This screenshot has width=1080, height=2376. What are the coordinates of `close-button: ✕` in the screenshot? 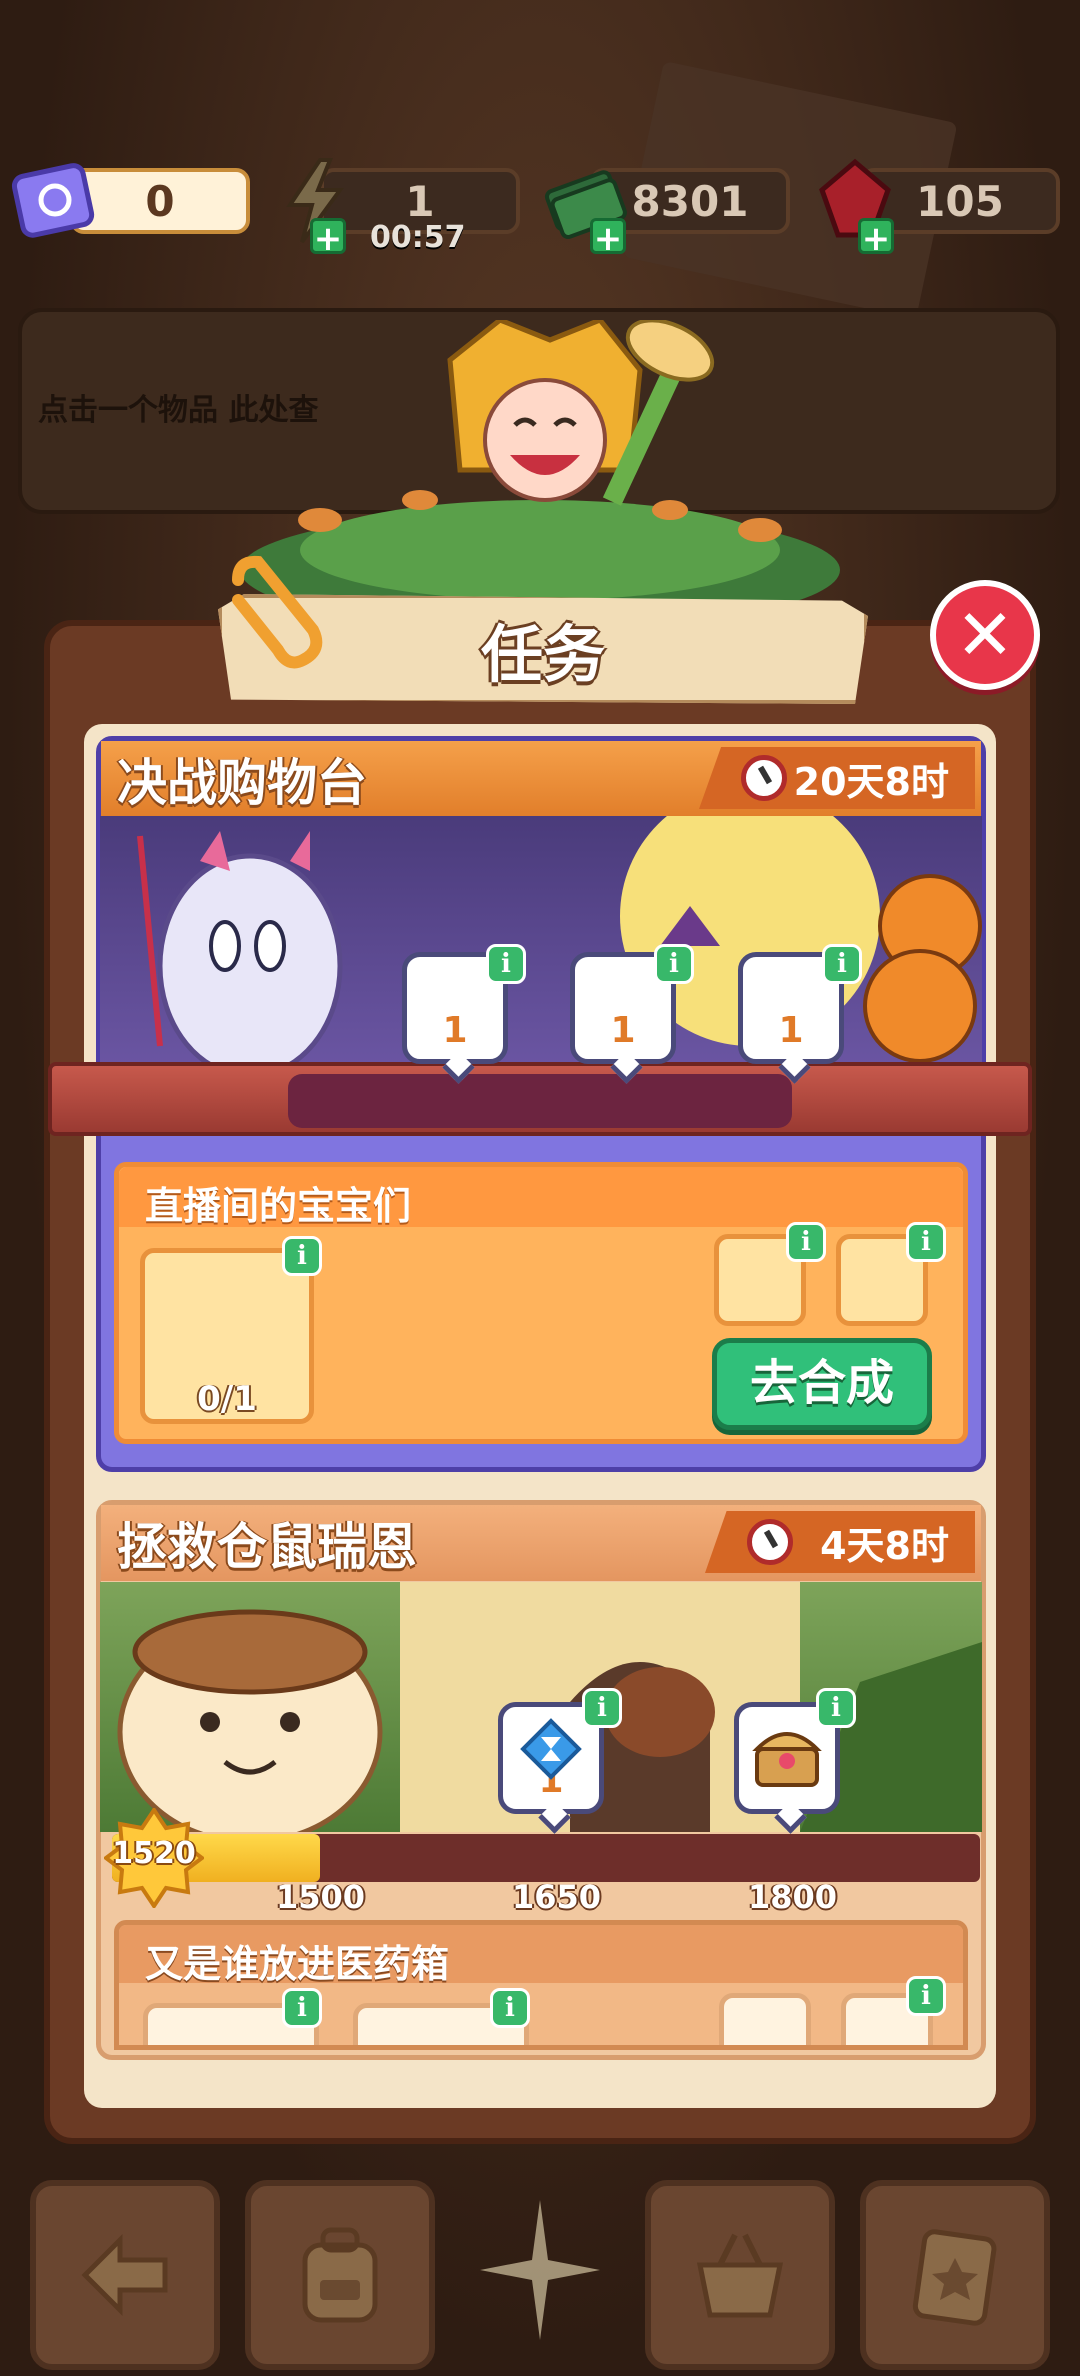 It's located at (985, 635).